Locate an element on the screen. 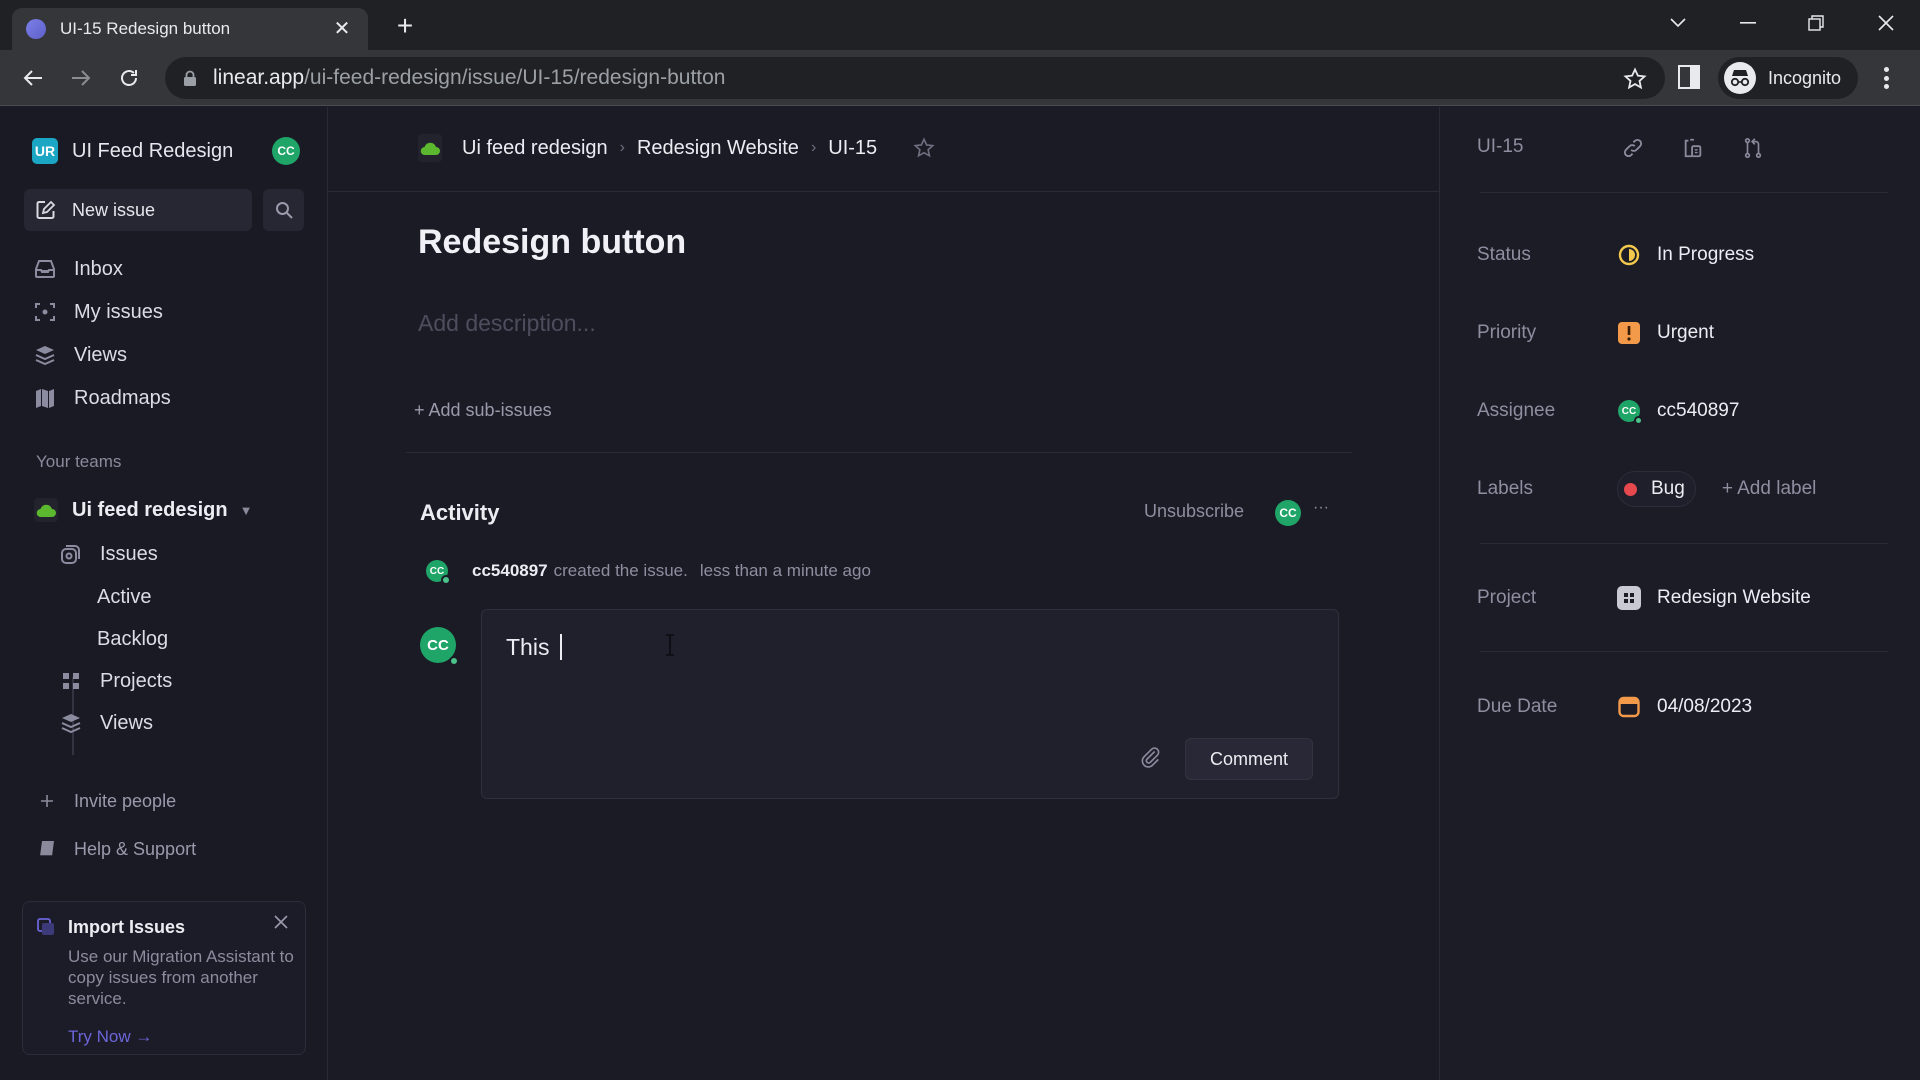 Image resolution: width=1920 pixels, height=1080 pixels. chevron-right-icon: › is located at coordinates (622, 147).